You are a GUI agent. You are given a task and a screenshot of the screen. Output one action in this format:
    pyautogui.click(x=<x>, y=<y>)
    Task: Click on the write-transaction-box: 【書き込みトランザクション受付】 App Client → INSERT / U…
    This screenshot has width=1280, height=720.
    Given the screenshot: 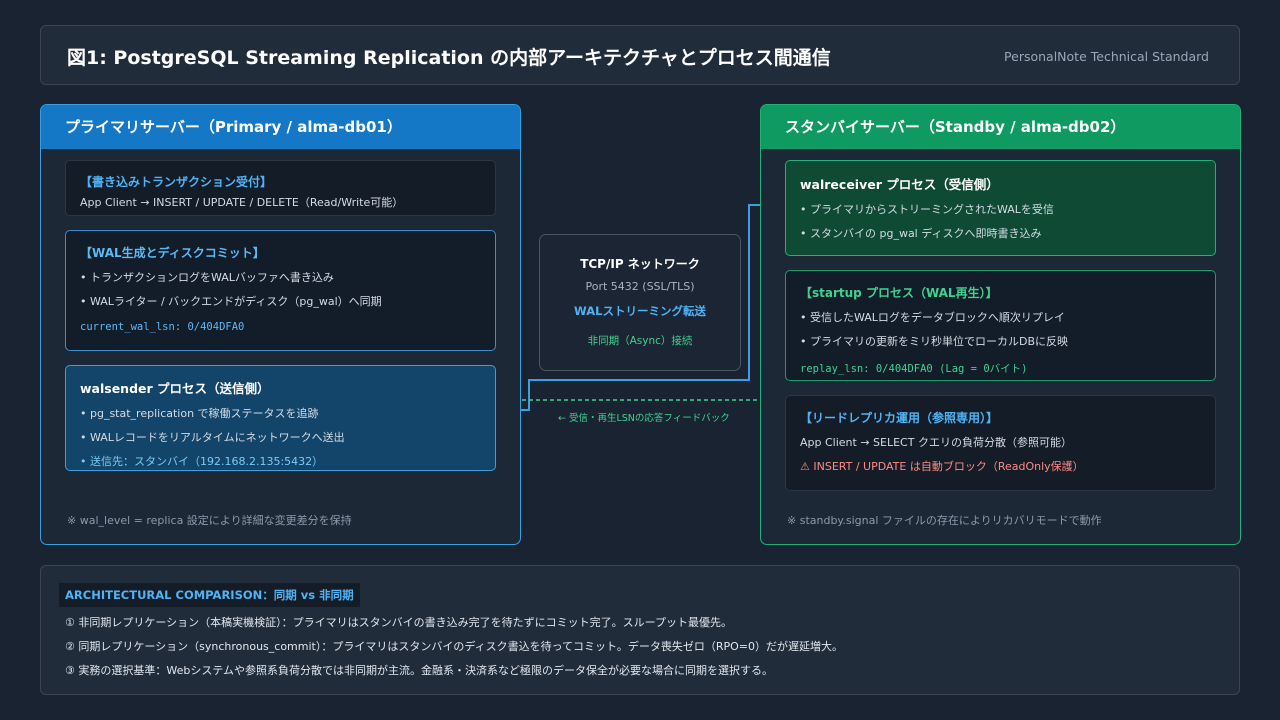 What is the action you would take?
    pyautogui.click(x=280, y=188)
    